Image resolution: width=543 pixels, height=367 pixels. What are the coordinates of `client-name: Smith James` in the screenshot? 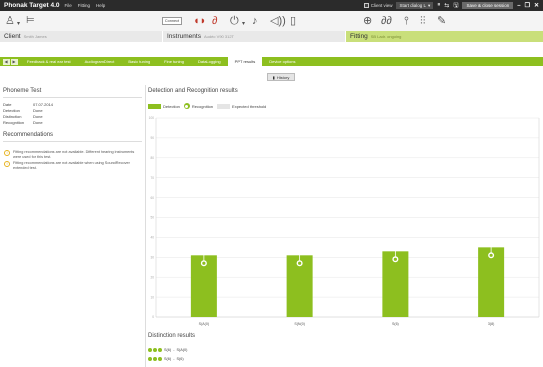 It's located at (35, 36).